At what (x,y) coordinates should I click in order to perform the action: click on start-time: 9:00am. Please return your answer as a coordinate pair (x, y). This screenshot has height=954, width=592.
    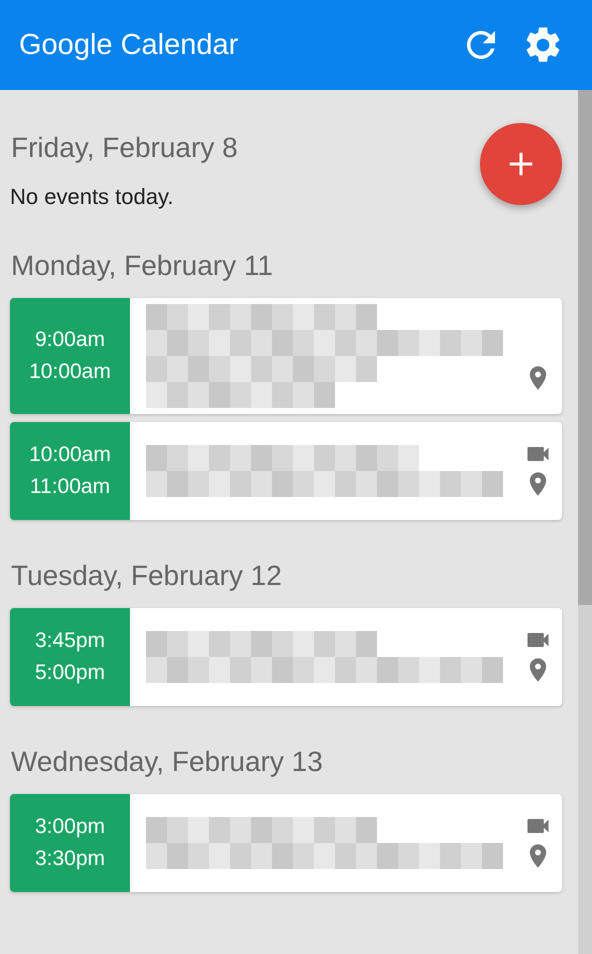
    Looking at the image, I should click on (70, 340).